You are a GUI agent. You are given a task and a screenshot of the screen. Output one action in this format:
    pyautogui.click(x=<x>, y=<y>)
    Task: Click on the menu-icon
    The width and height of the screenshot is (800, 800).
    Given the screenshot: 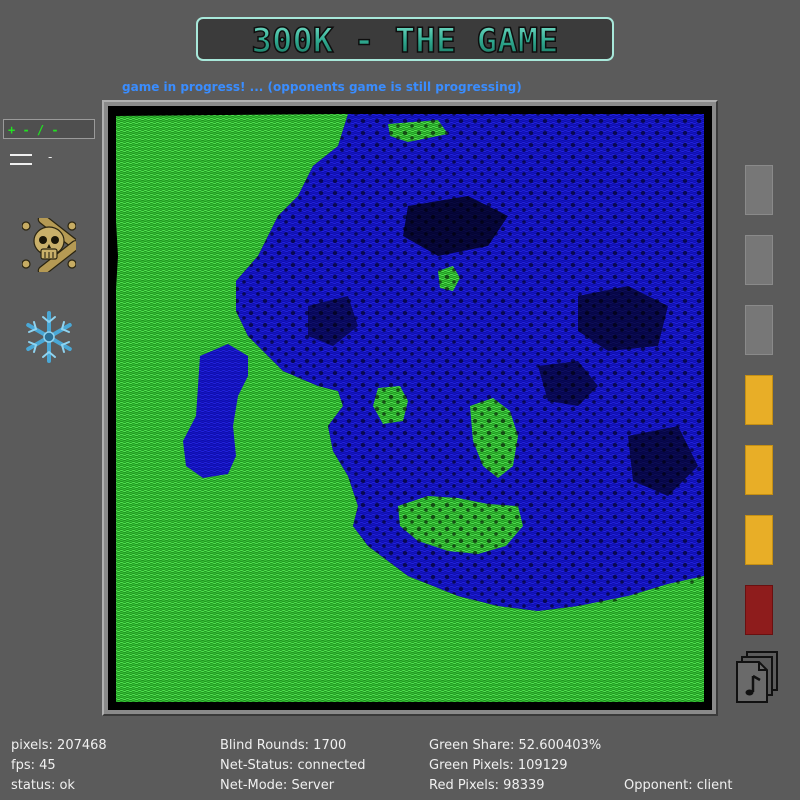 What is the action you would take?
    pyautogui.click(x=21, y=160)
    